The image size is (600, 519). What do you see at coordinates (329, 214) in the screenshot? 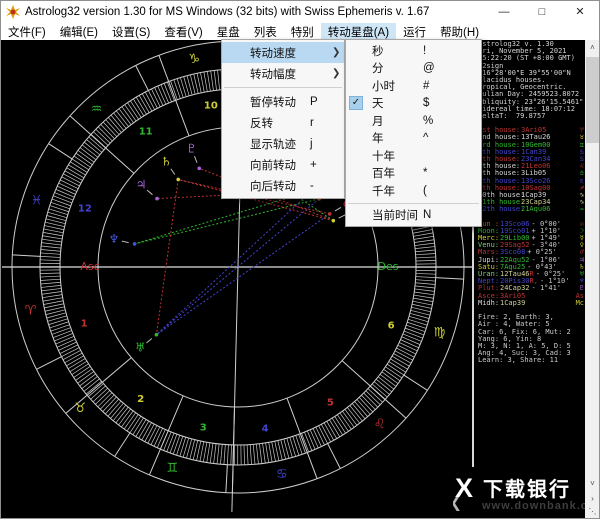
I see `planet-dot-Mars` at bounding box center [329, 214].